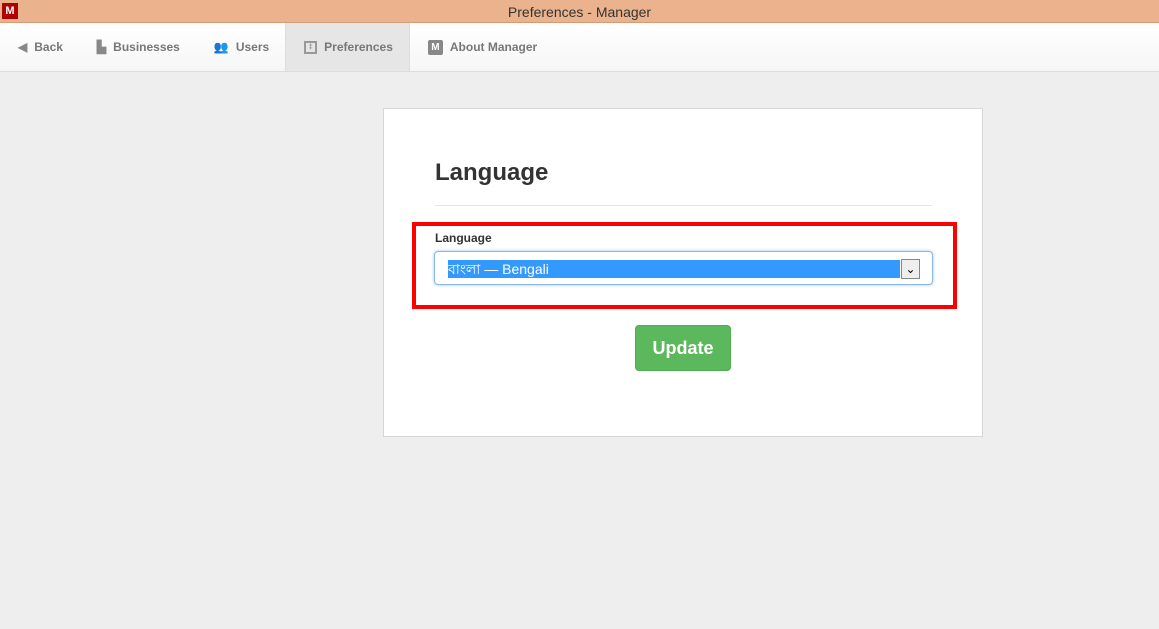 This screenshot has width=1159, height=629. I want to click on nav-businesses-label: Businesses, so click(146, 47).